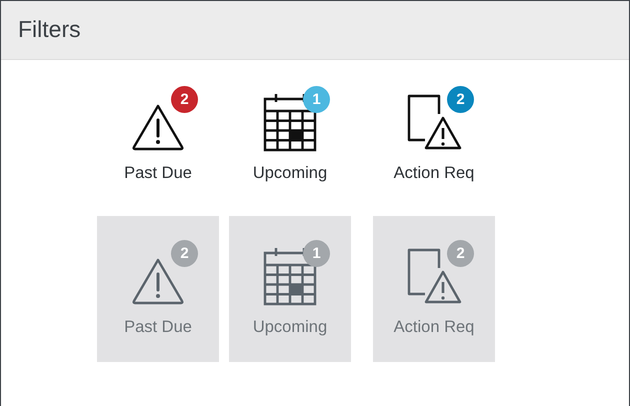 This screenshot has width=630, height=406. I want to click on panel-title: Filters, so click(49, 29).